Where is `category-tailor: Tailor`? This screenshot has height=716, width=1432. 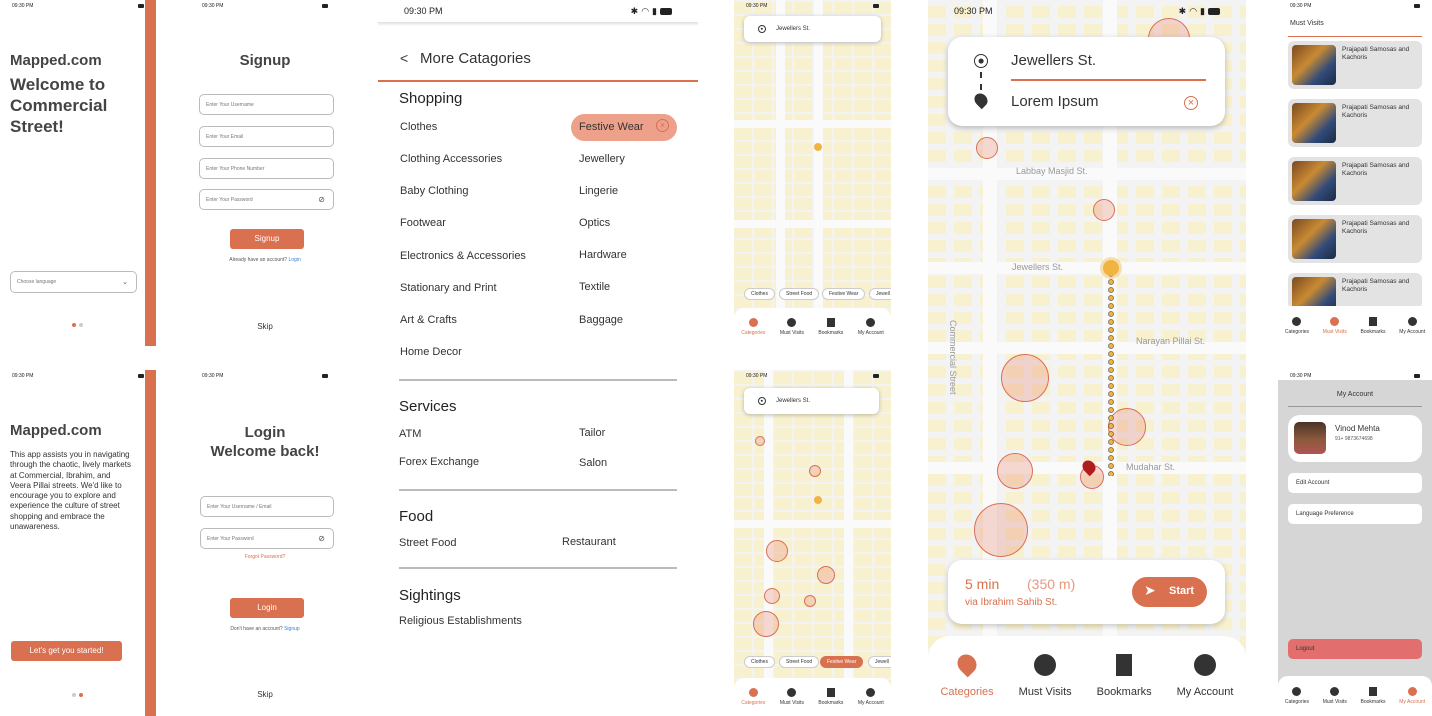 category-tailor: Tailor is located at coordinates (592, 433).